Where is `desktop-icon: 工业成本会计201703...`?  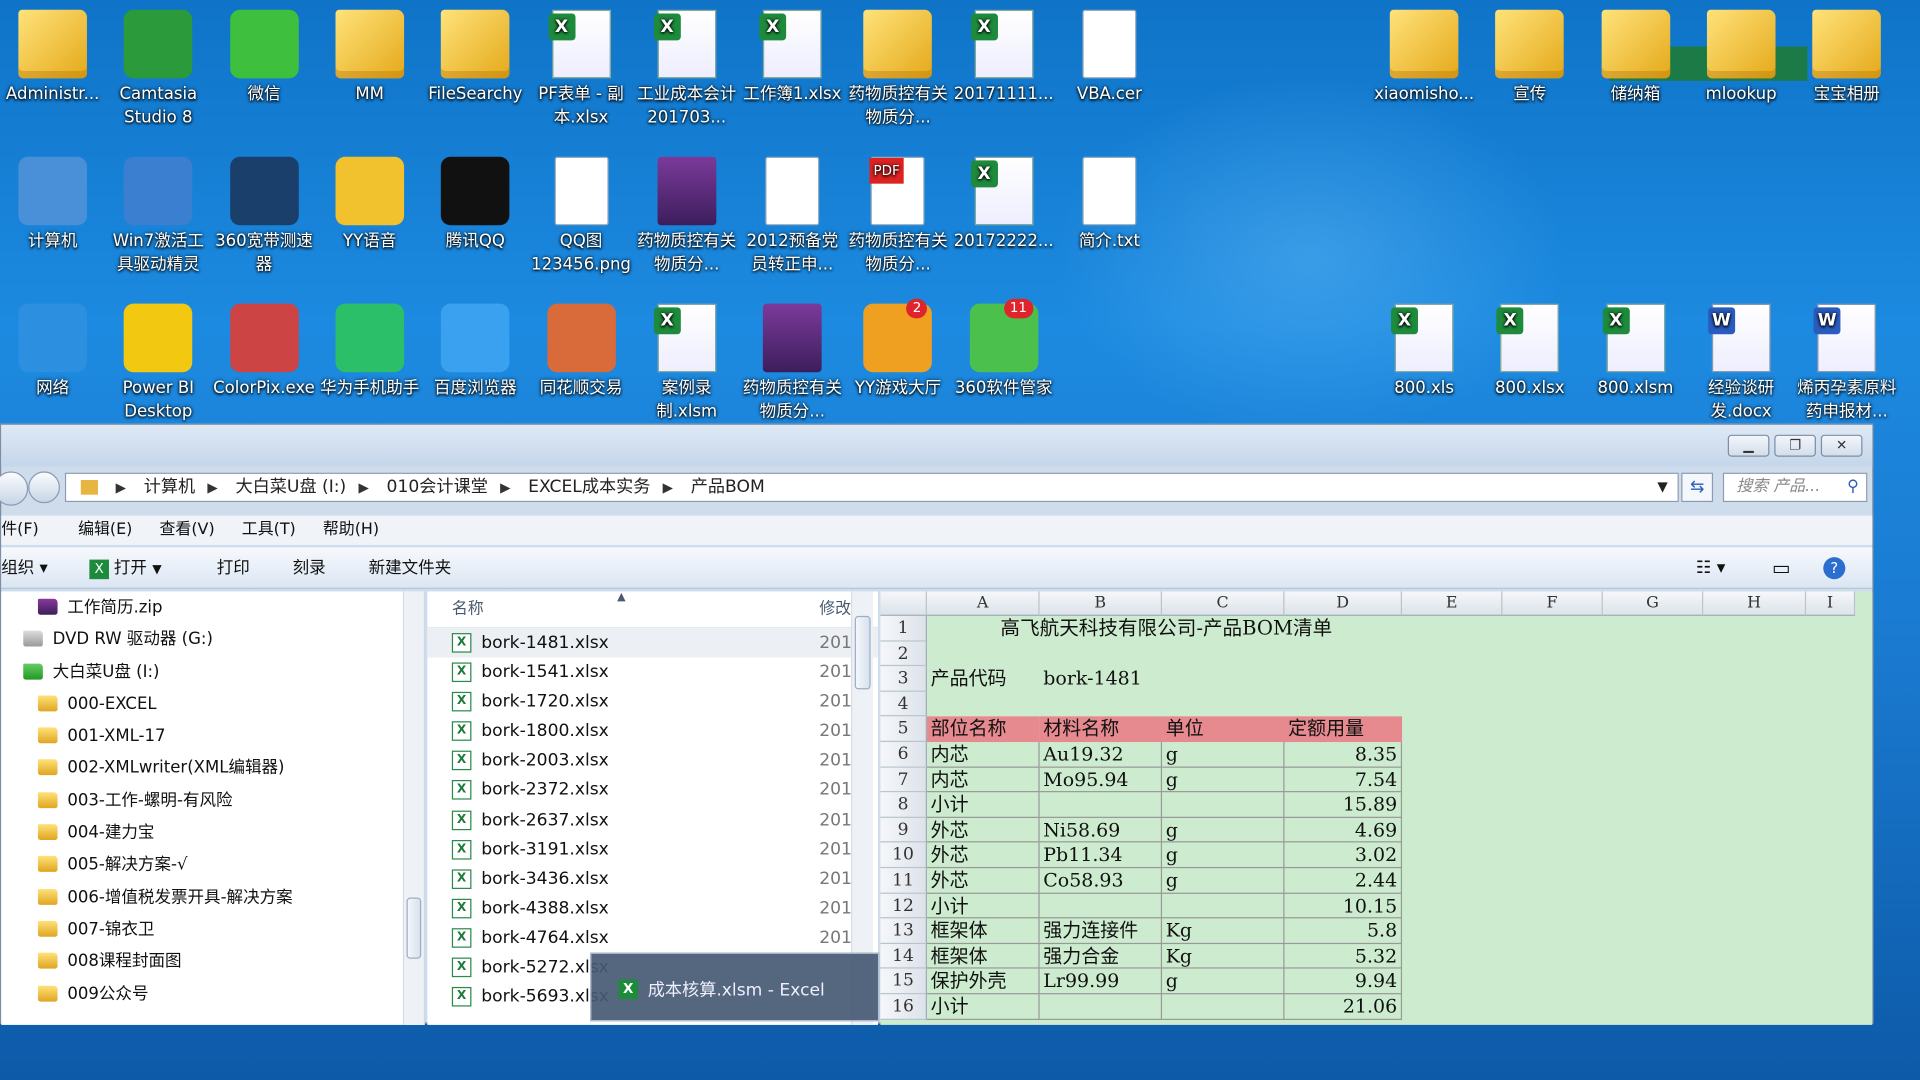
desktop-icon: 工业成本会计201703... is located at coordinates (686, 69).